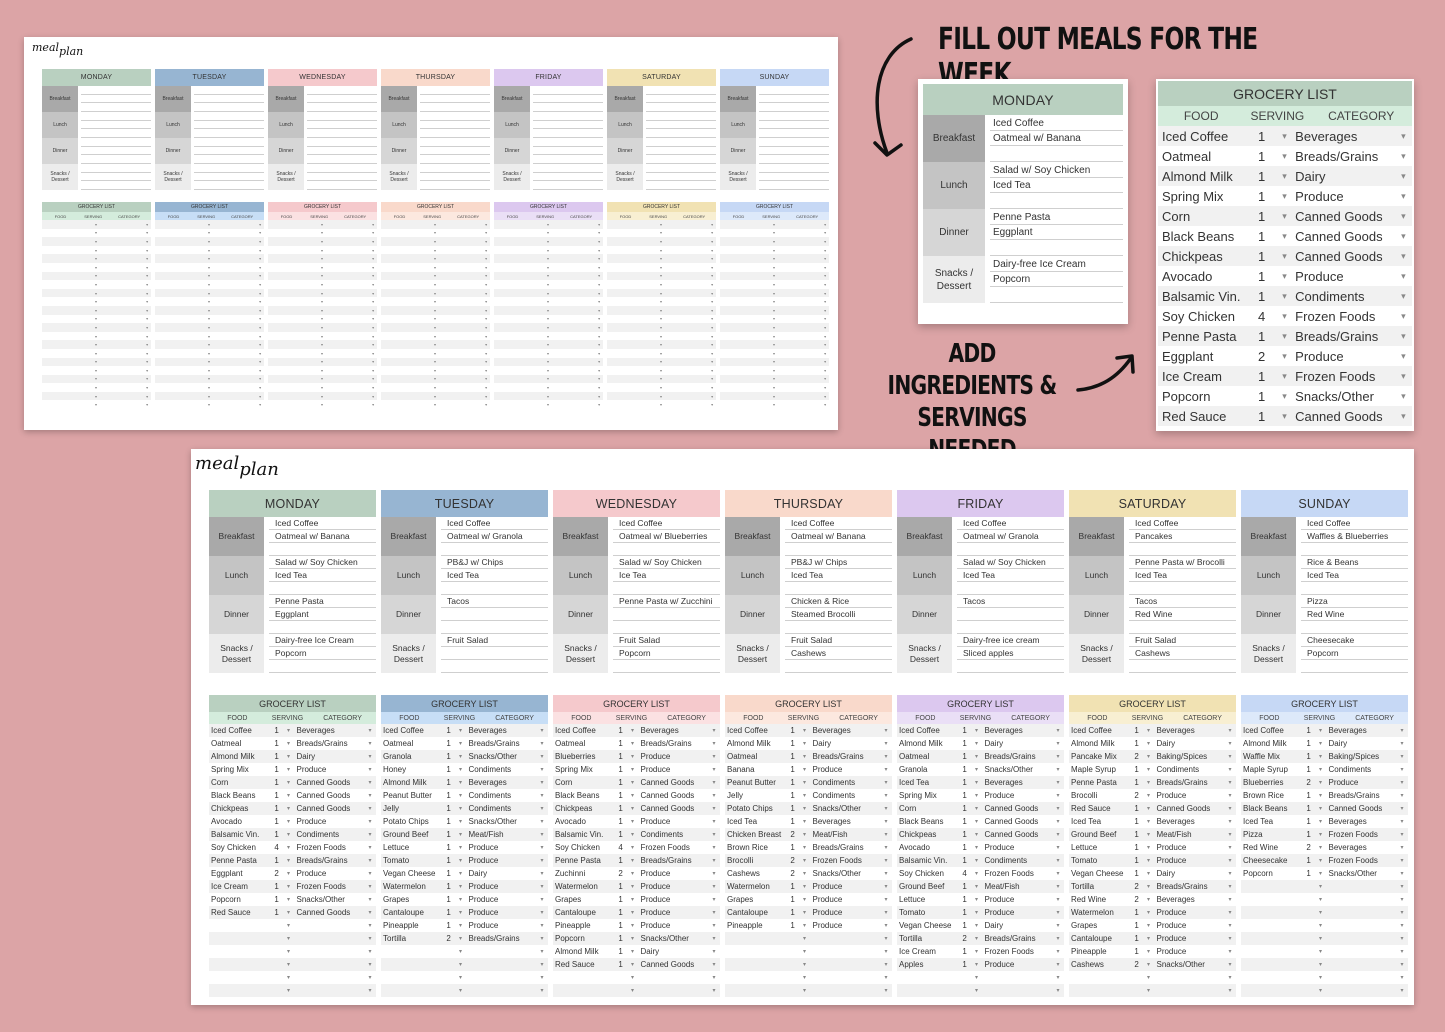  What do you see at coordinates (1309, 782) in the screenshot?
I see `serving-input: 2` at bounding box center [1309, 782].